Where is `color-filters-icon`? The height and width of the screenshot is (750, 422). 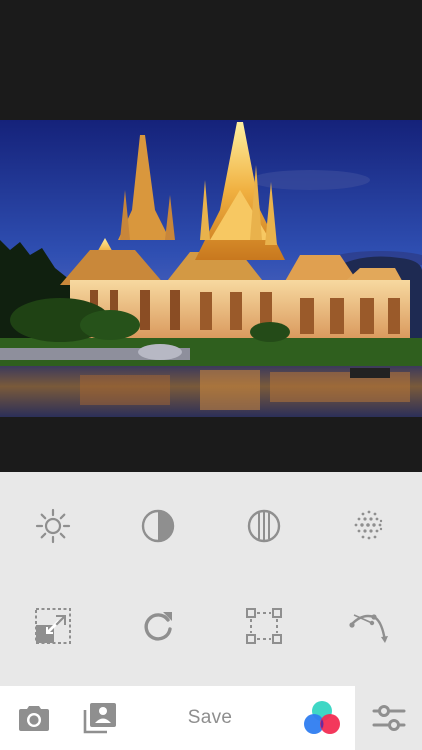
color-filters-icon is located at coordinates (322, 717).